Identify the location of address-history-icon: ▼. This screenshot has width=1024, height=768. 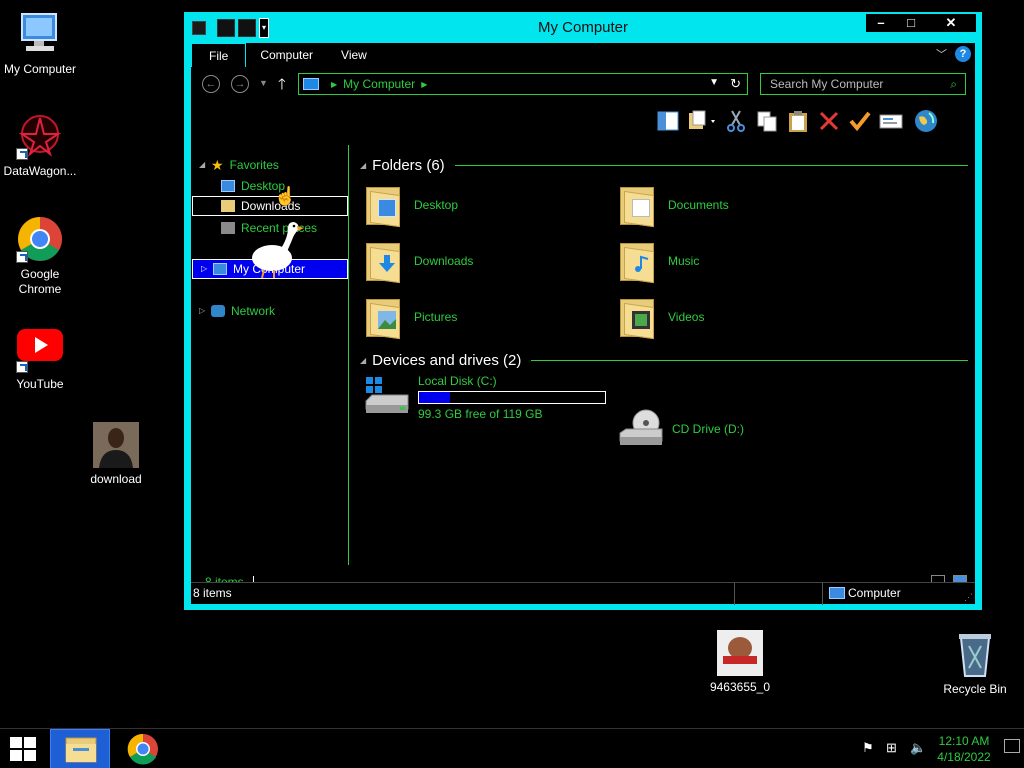
(714, 82).